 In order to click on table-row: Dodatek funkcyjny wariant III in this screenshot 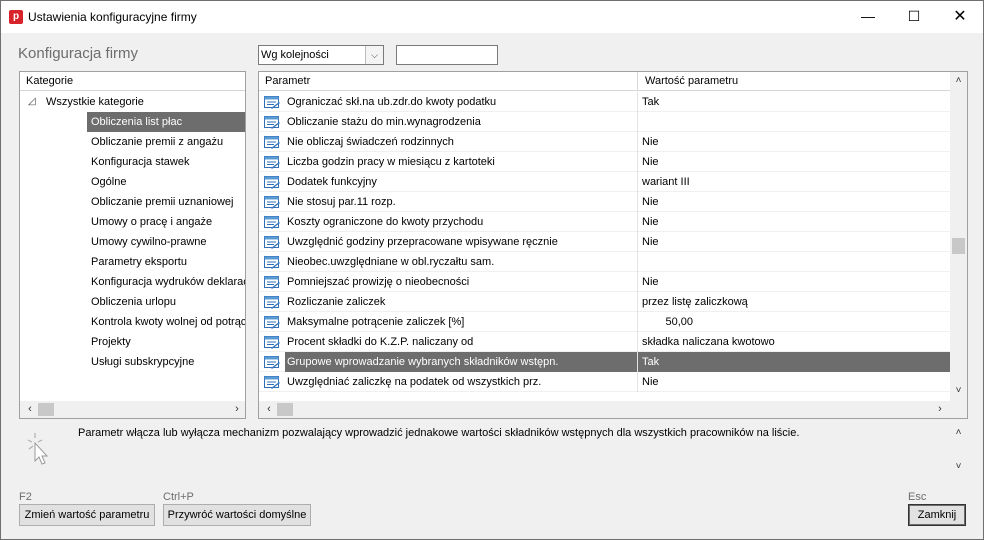, I will do `click(604, 182)`.